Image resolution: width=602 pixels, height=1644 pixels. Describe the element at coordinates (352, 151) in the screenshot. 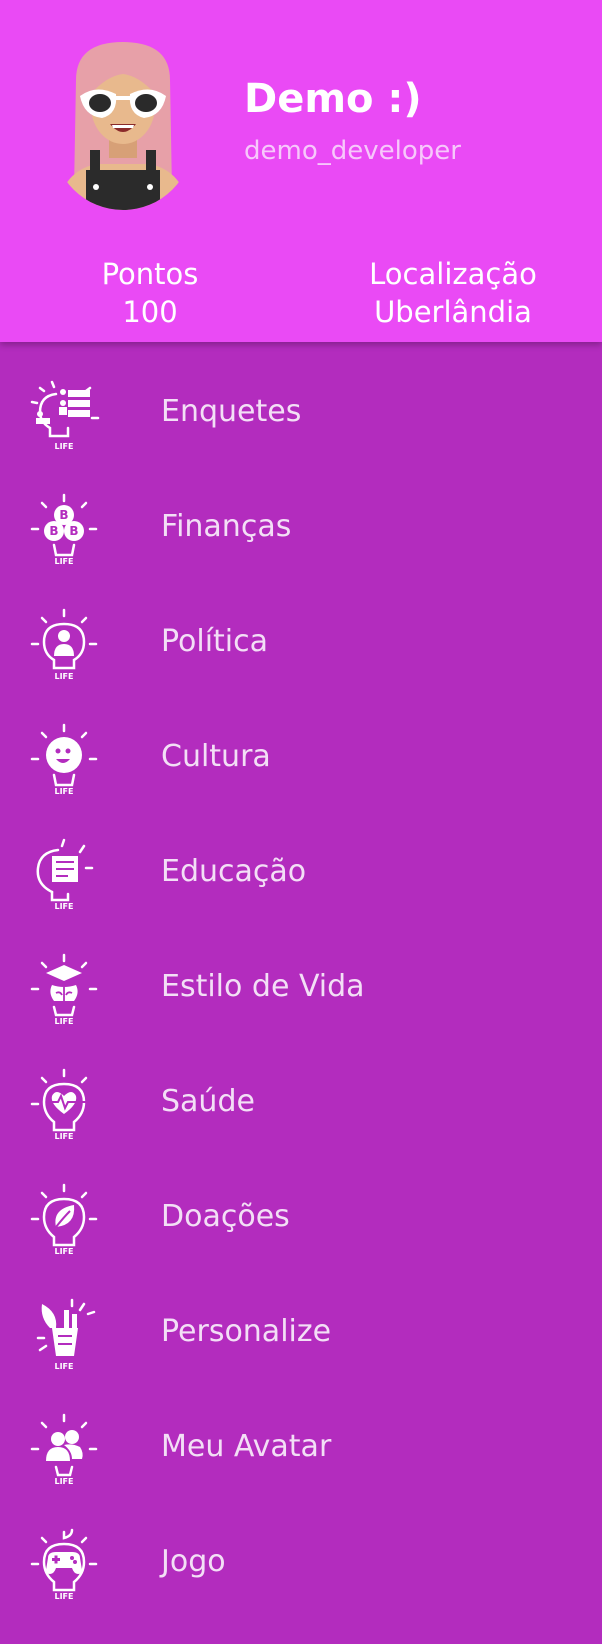

I see `profile-username: demo_developer` at that location.